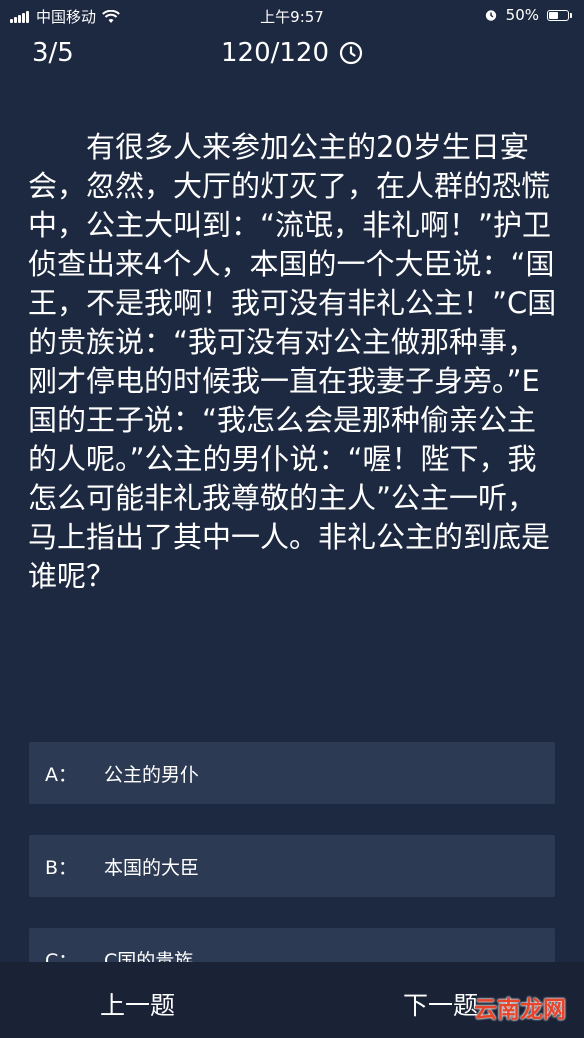 The image size is (584, 1038). What do you see at coordinates (61, 774) in the screenshot?
I see `option-letter: A：` at bounding box center [61, 774].